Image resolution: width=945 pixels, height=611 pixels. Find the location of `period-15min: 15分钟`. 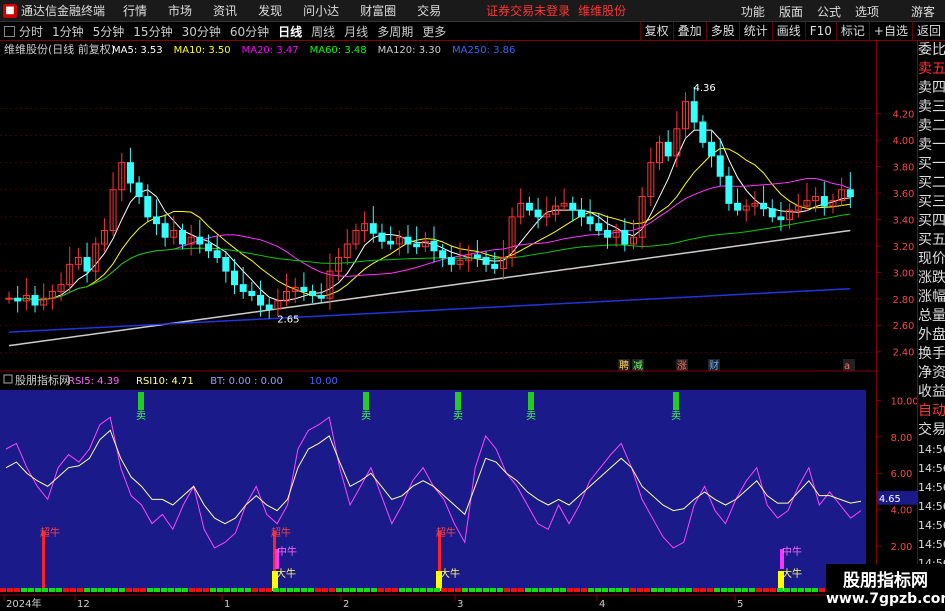

period-15min: 15分钟 is located at coordinates (152, 31).